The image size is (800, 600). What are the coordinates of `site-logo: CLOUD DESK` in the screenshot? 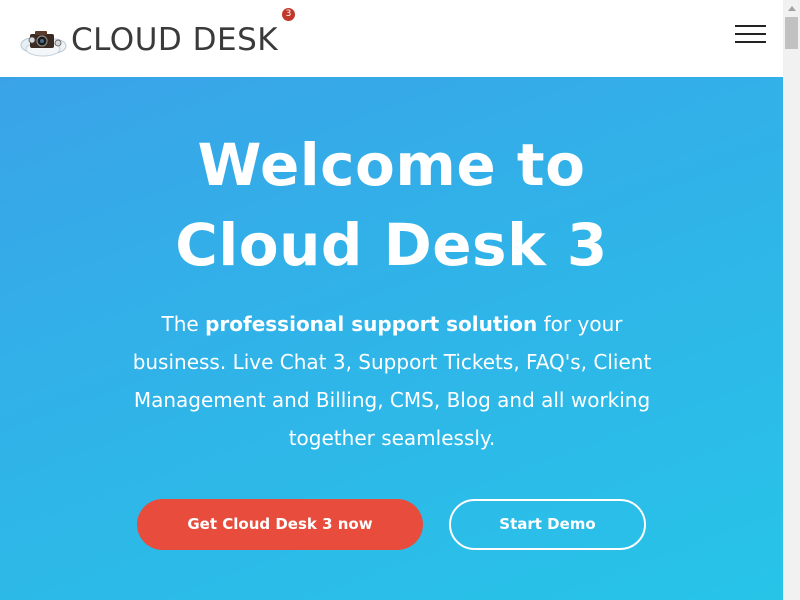 It's located at (148, 40).